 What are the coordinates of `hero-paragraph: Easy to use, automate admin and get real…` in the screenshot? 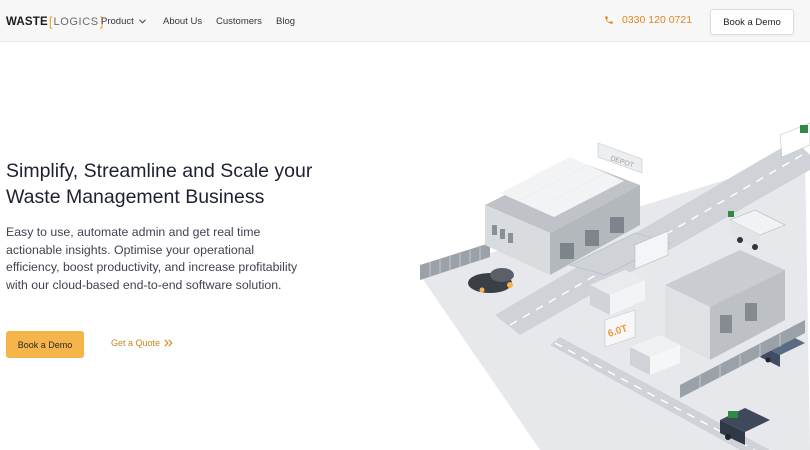 It's located at (152, 258).